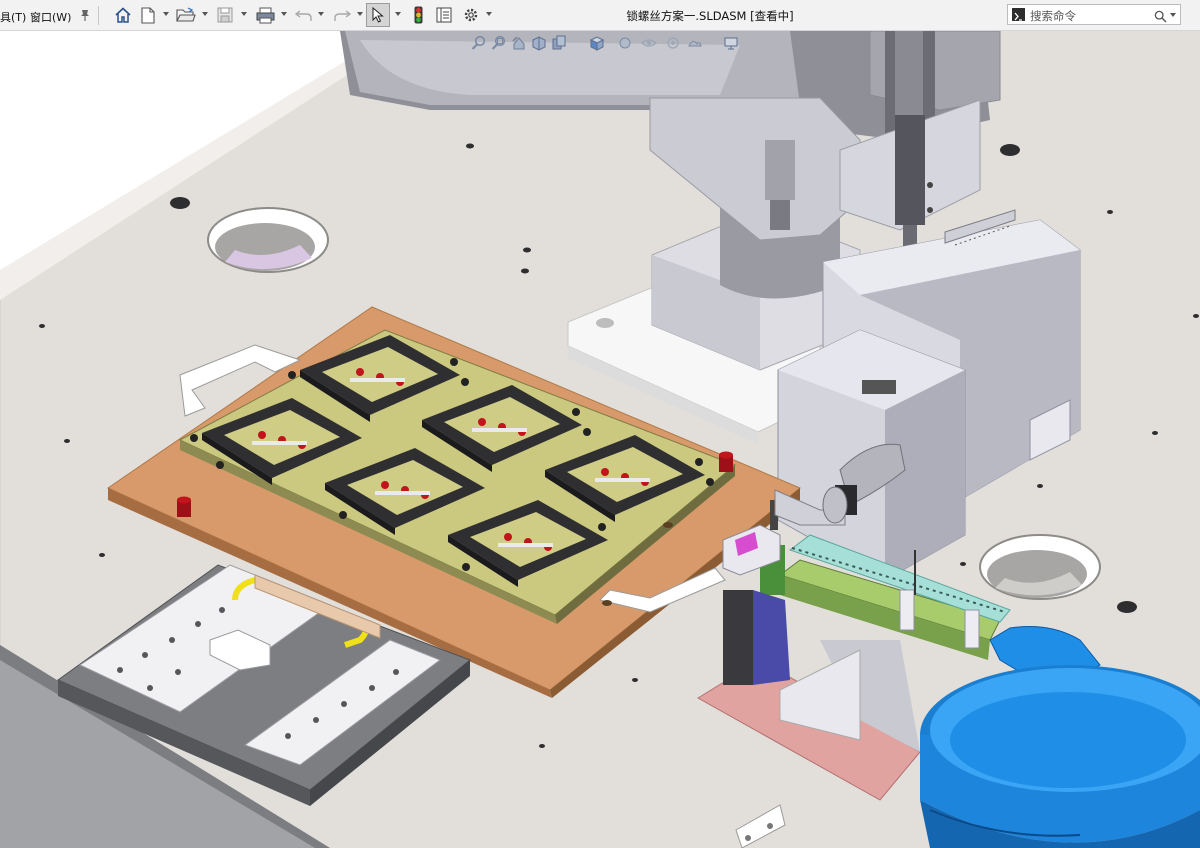 This screenshot has width=1200, height=848. What do you see at coordinates (85, 15) in the screenshot?
I see `pin-icon` at bounding box center [85, 15].